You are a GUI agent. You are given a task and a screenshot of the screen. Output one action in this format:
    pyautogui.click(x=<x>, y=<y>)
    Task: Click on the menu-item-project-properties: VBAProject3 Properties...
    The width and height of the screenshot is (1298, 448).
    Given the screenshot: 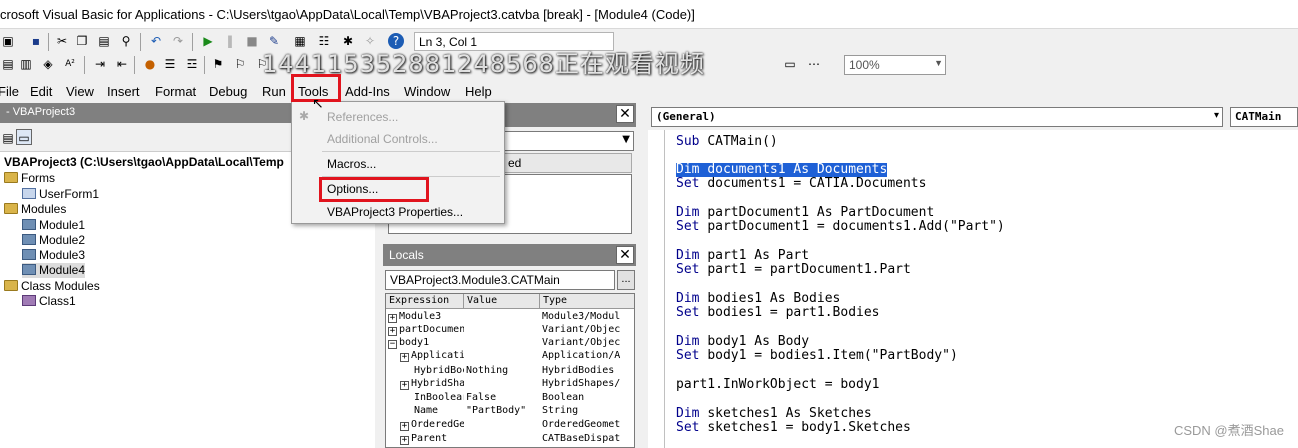 What is the action you would take?
    pyautogui.click(x=395, y=212)
    